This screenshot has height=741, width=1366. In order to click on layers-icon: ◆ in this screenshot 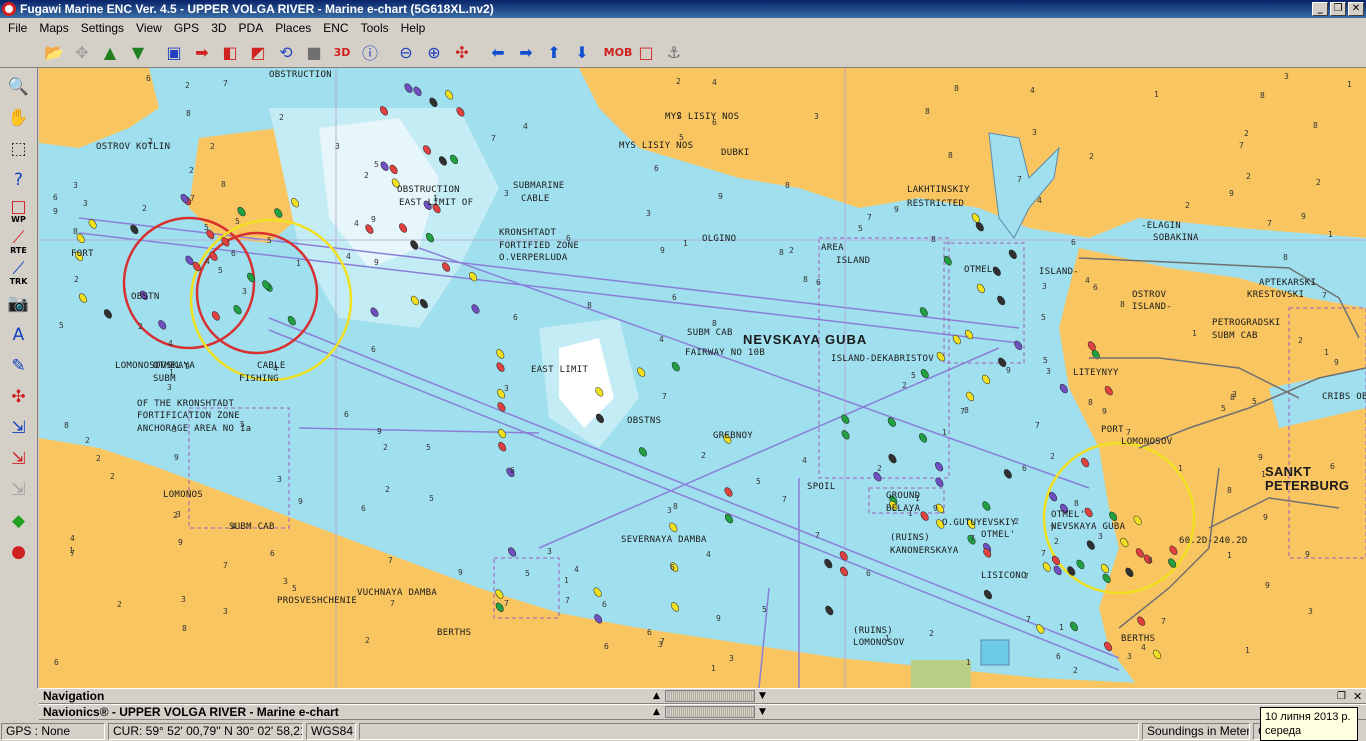, I will do `click(19, 521)`.